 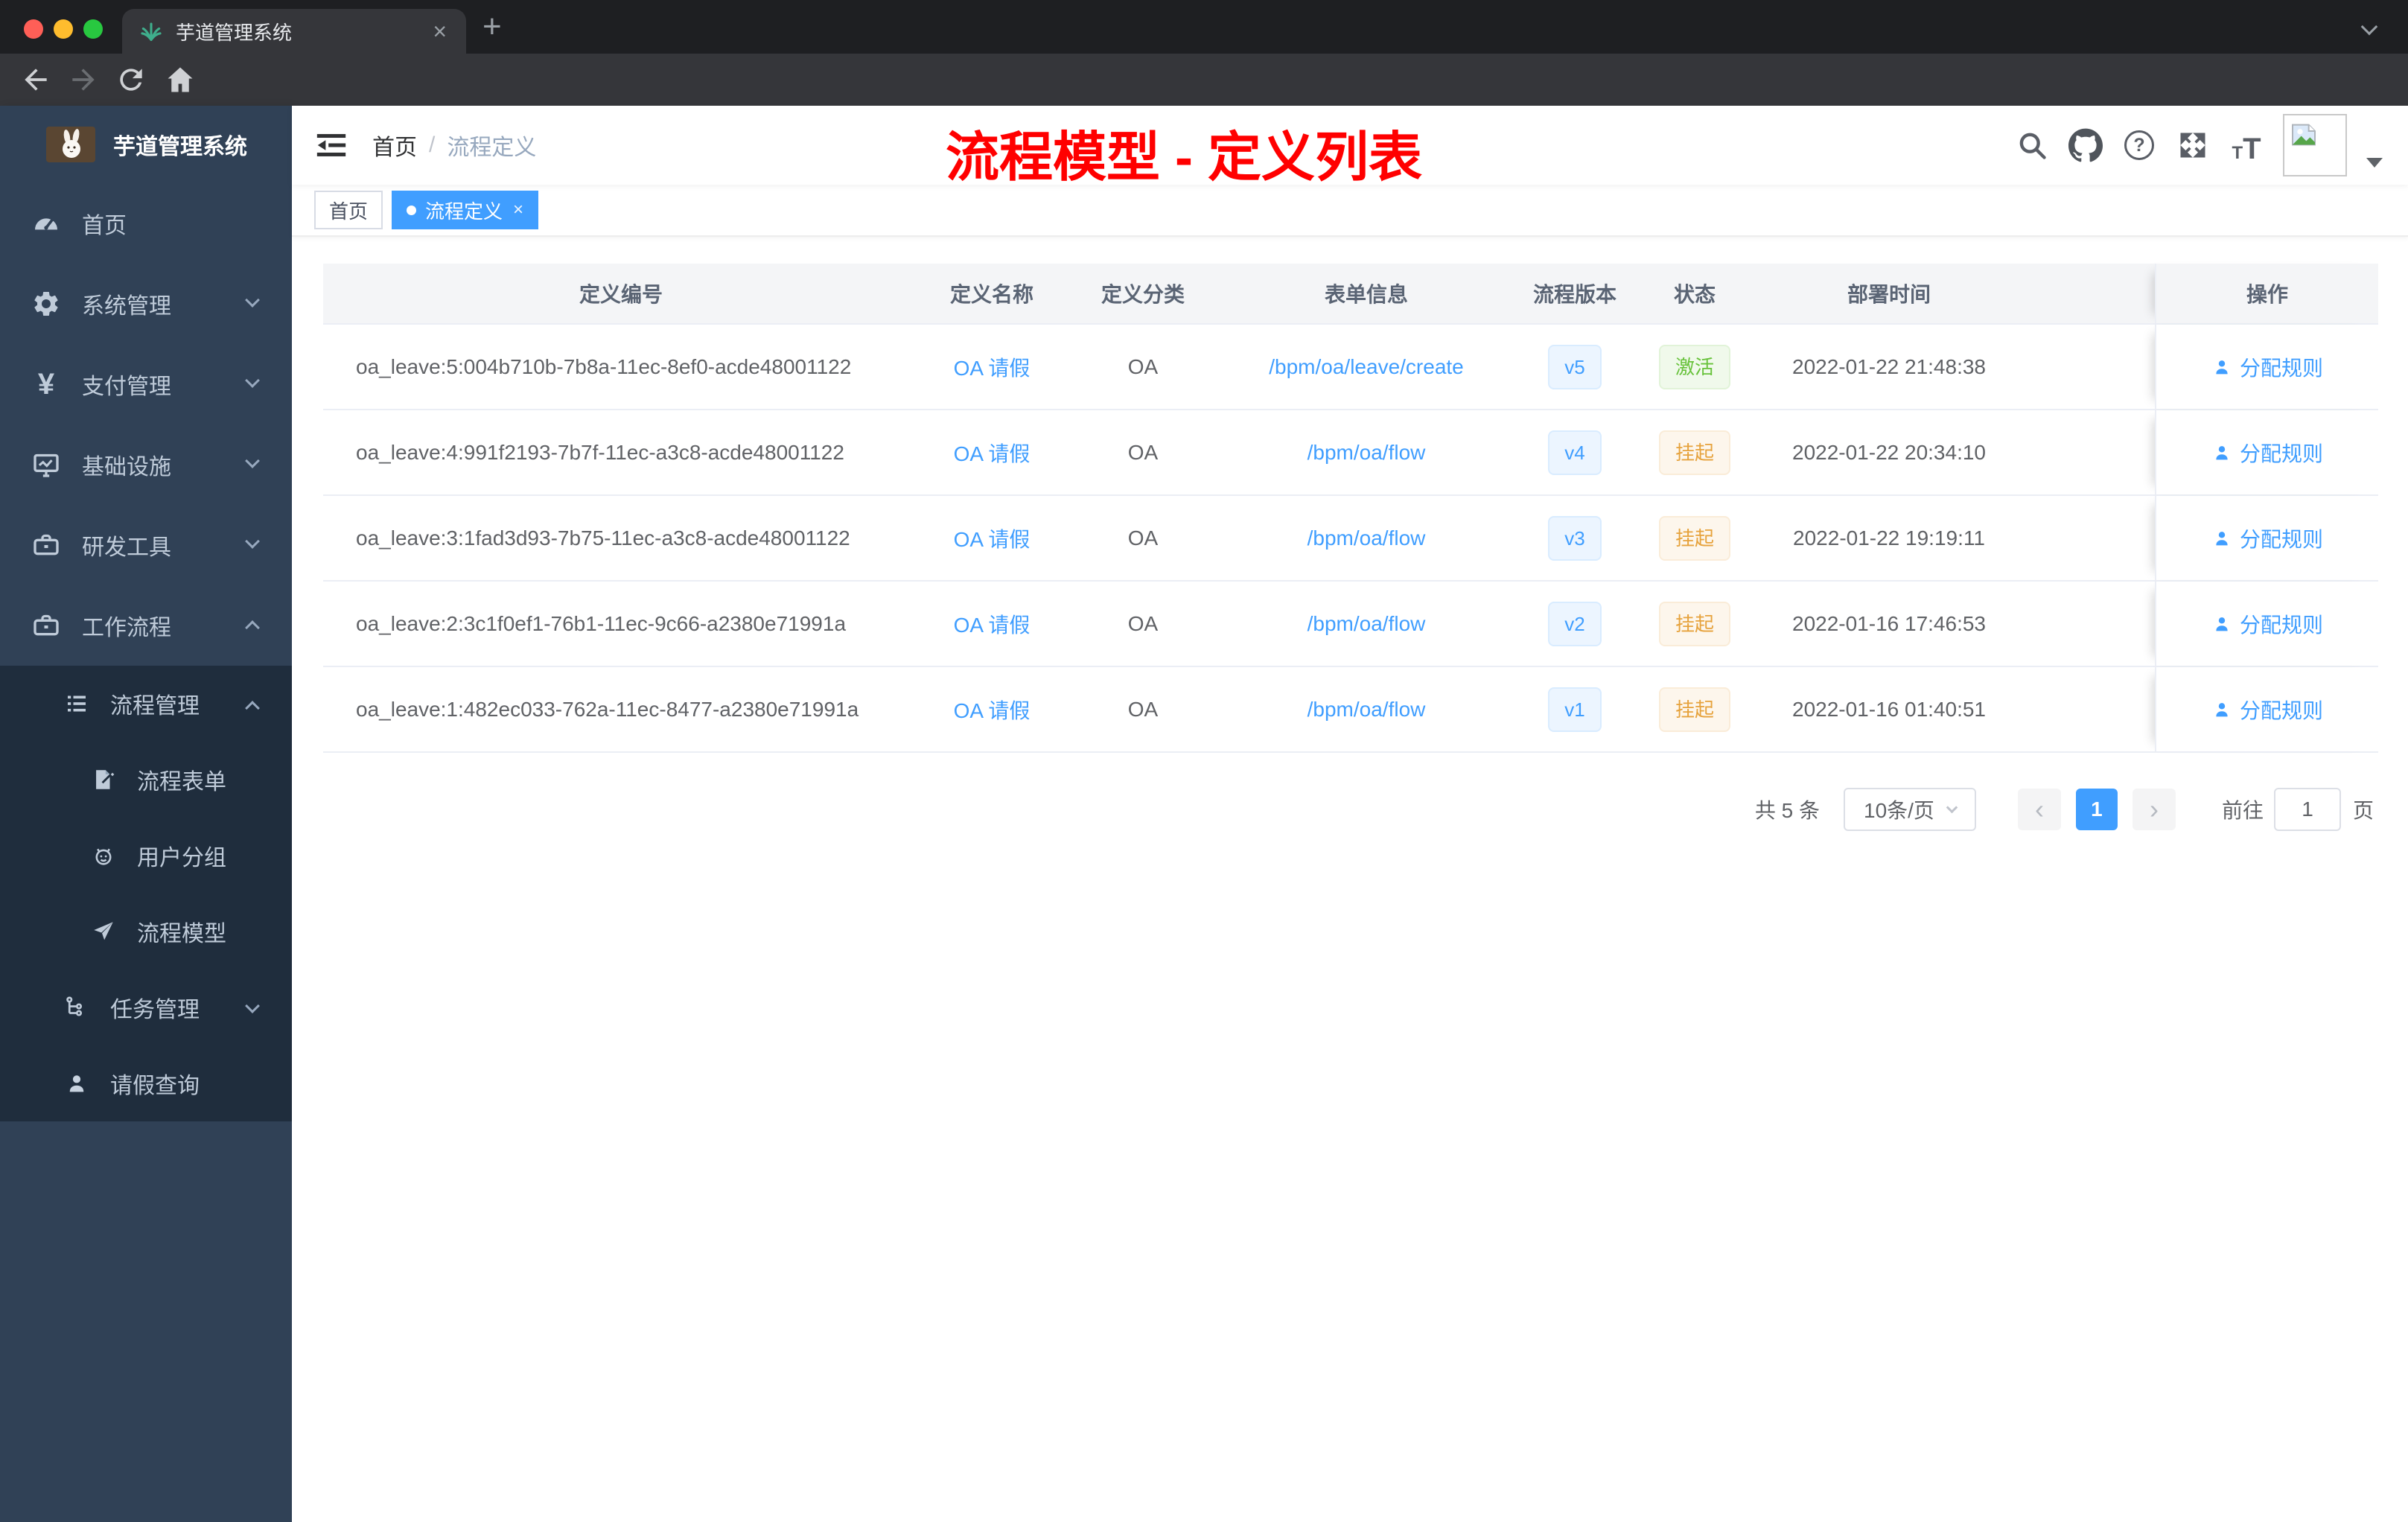 I want to click on status-badge: 激活, so click(x=1694, y=366).